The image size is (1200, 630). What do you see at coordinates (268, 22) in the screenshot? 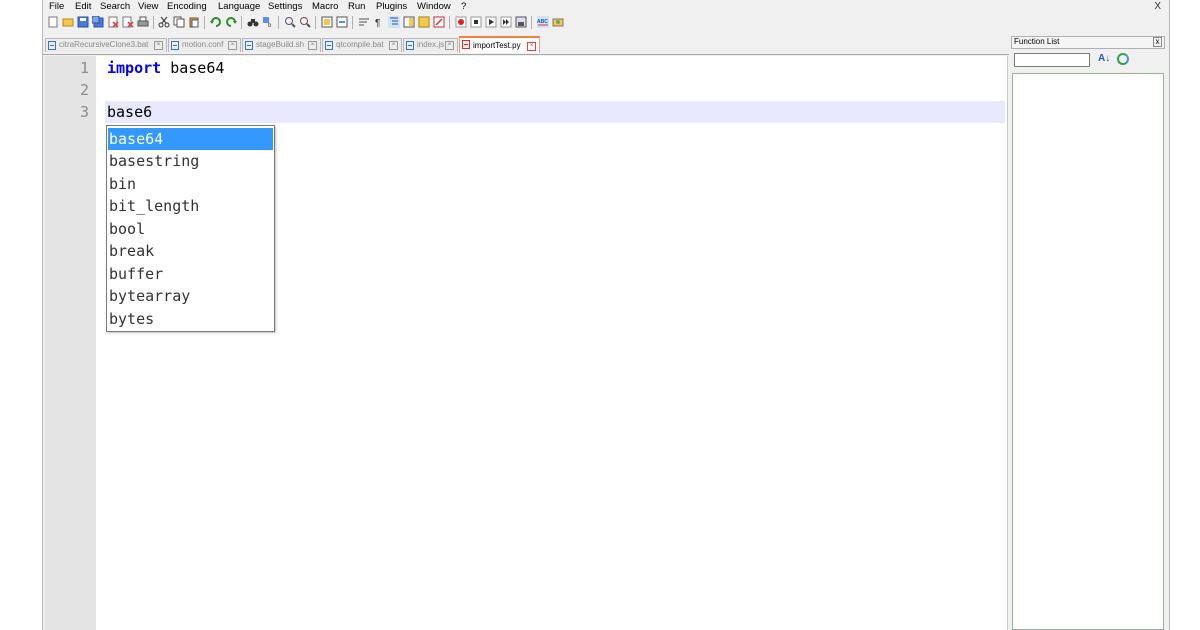
I see `replace-icon: b` at bounding box center [268, 22].